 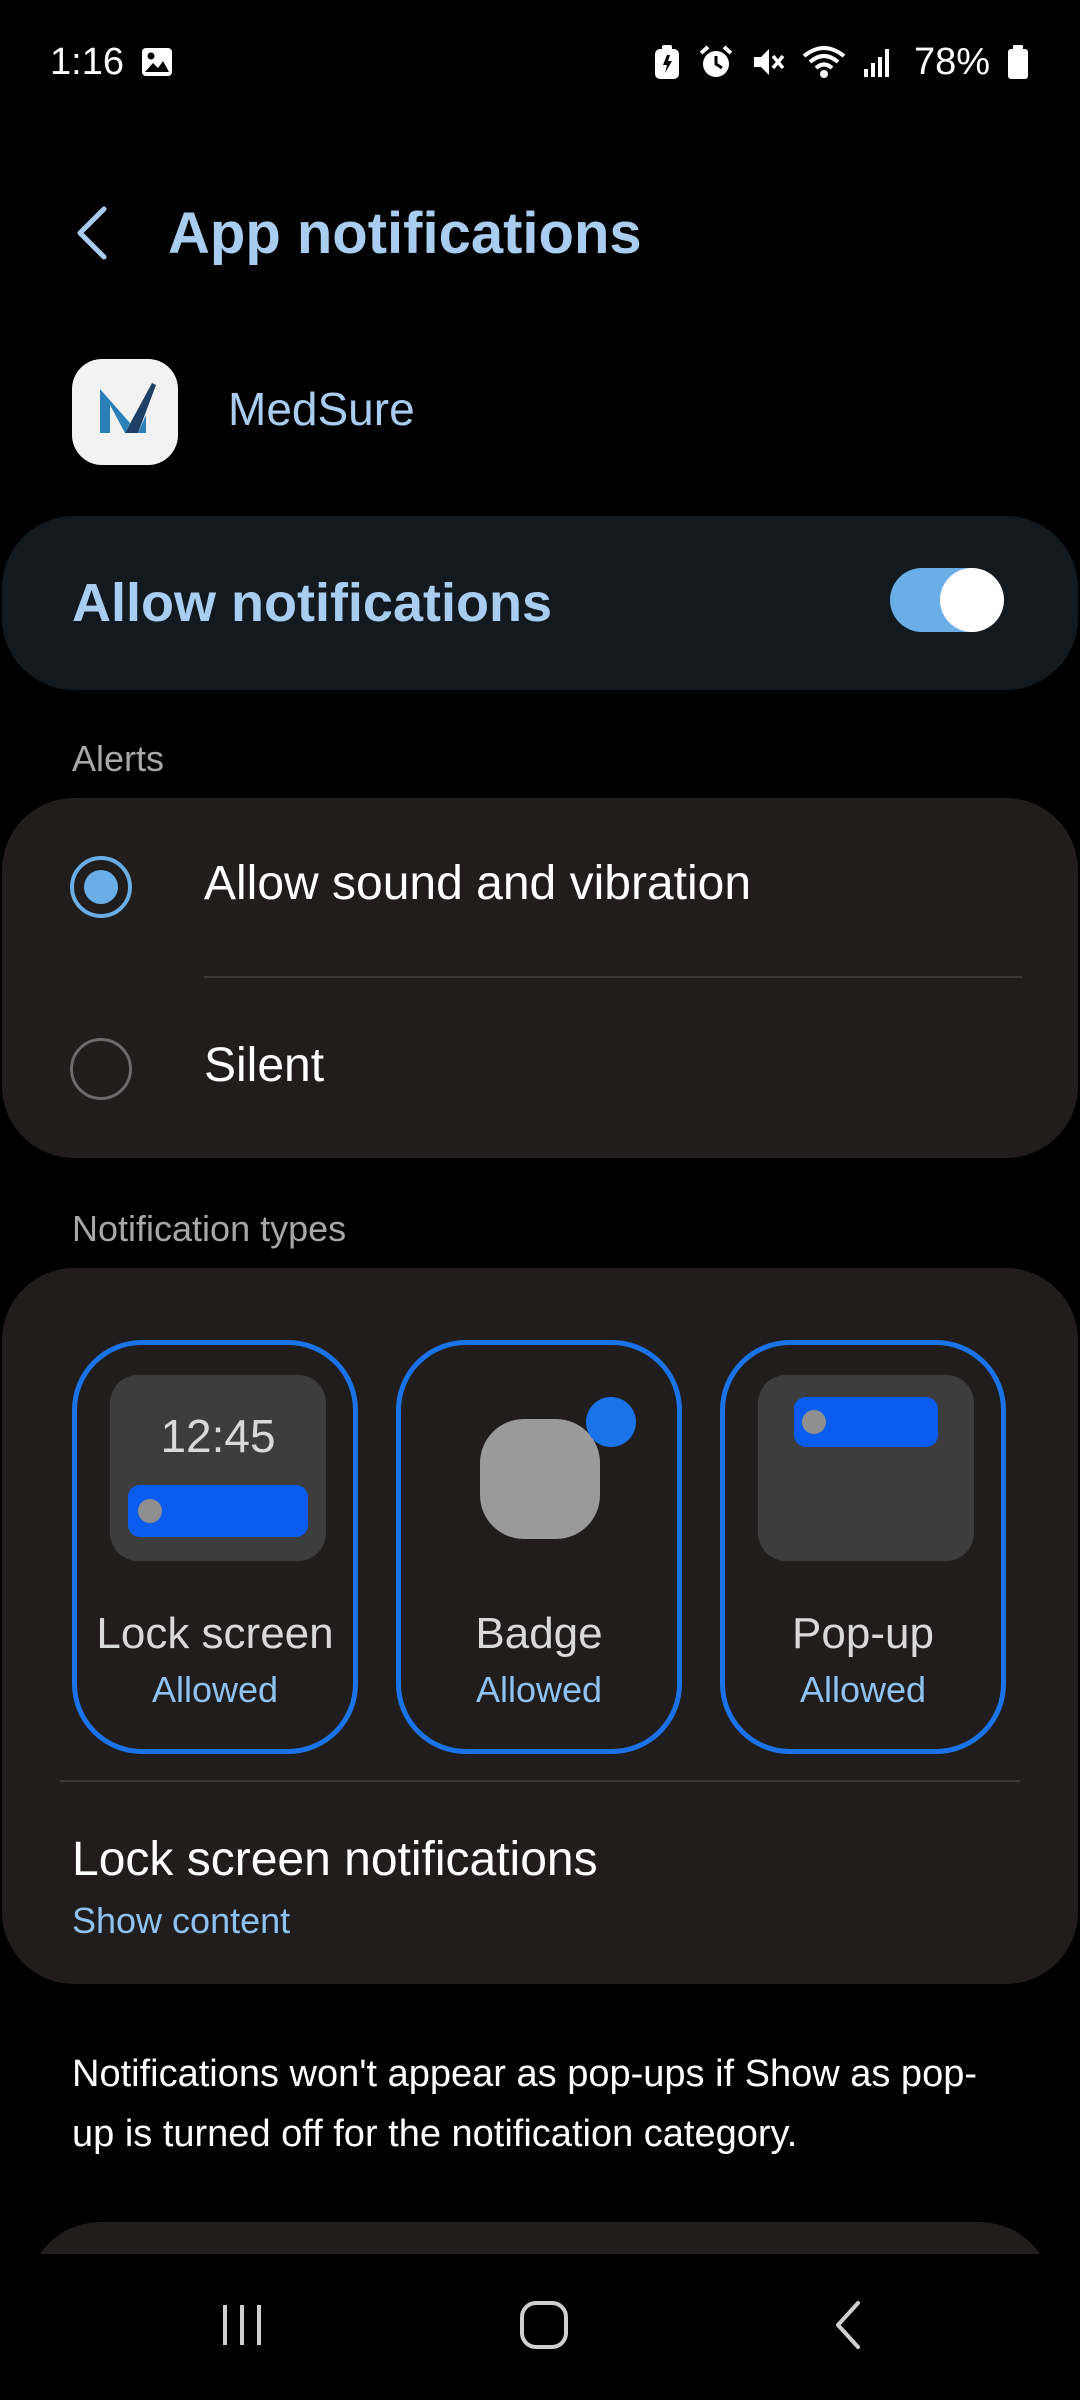 I want to click on alerts-card: Allow sound and vibration Silent, so click(x=540, y=978).